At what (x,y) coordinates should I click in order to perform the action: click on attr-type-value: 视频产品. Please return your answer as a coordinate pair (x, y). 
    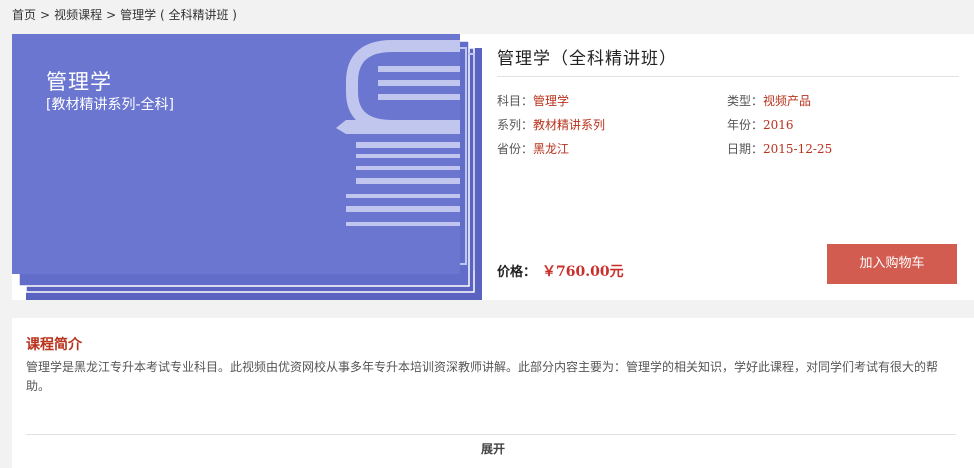
    Looking at the image, I should click on (787, 101).